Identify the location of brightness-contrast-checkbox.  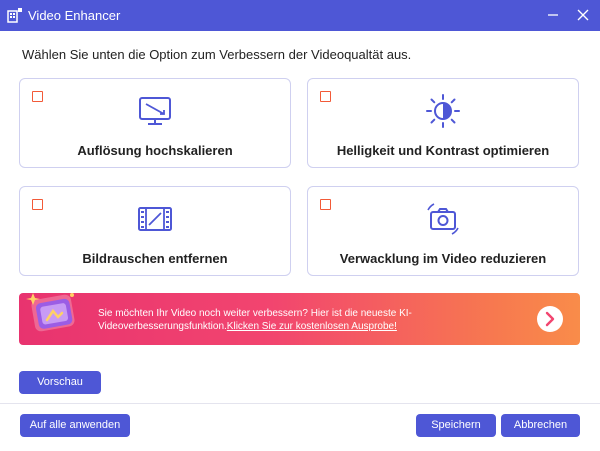
(325, 96).